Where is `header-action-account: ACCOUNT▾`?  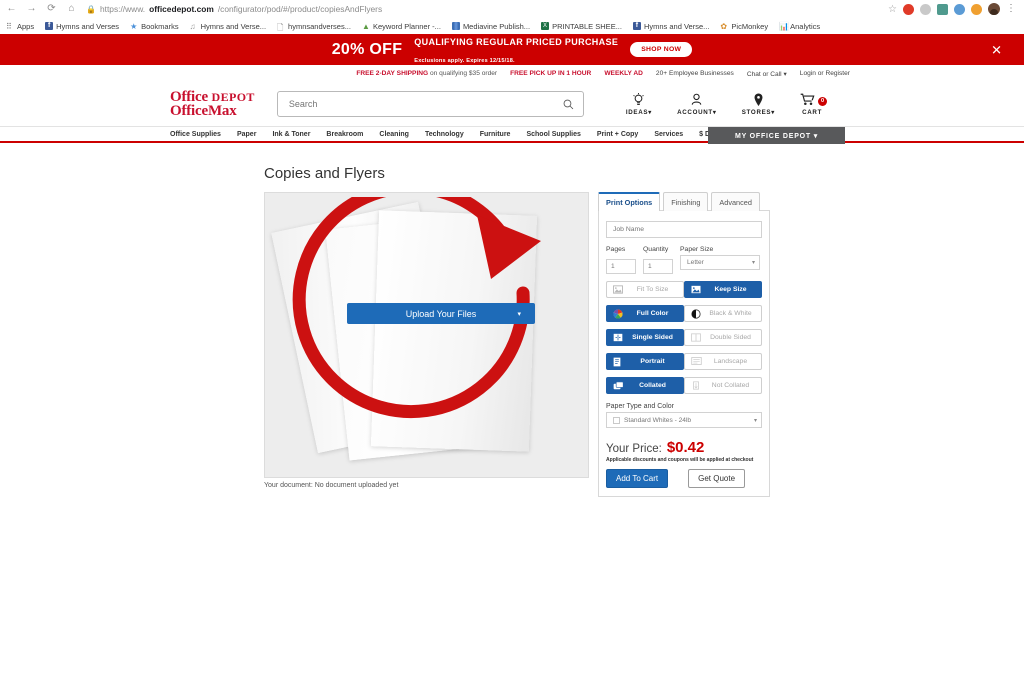 header-action-account: ACCOUNT▾ is located at coordinates (697, 104).